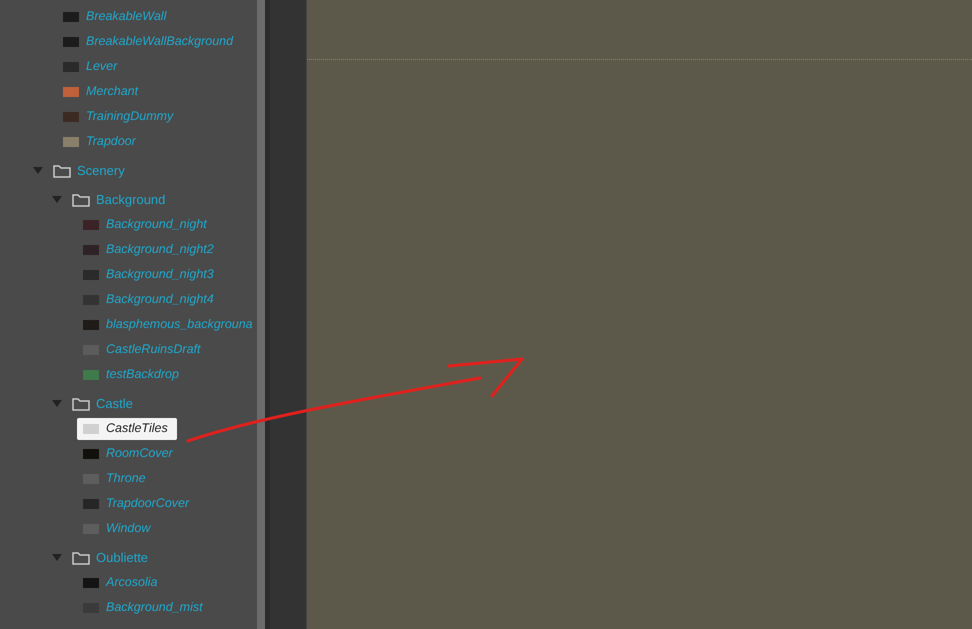  What do you see at coordinates (102, 91) in the screenshot?
I see `tree-item: Merchant` at bounding box center [102, 91].